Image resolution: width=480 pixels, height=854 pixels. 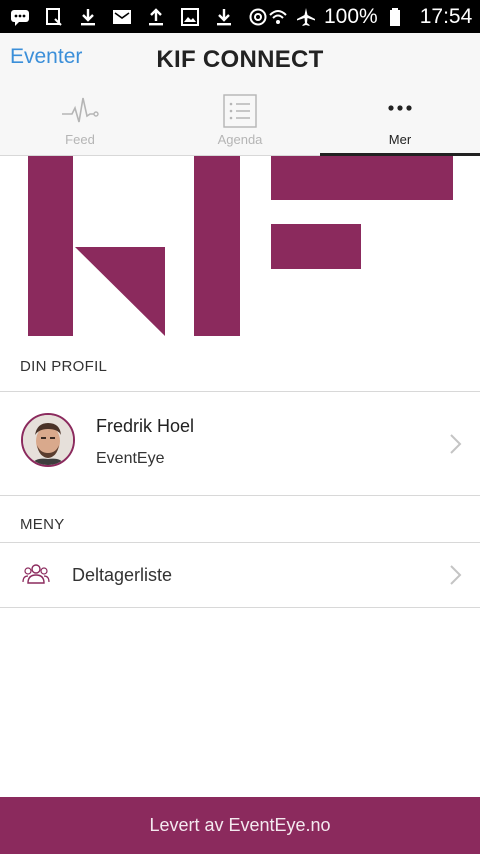 I want to click on footer-label: Levert av EventEye.no, so click(x=240, y=825).